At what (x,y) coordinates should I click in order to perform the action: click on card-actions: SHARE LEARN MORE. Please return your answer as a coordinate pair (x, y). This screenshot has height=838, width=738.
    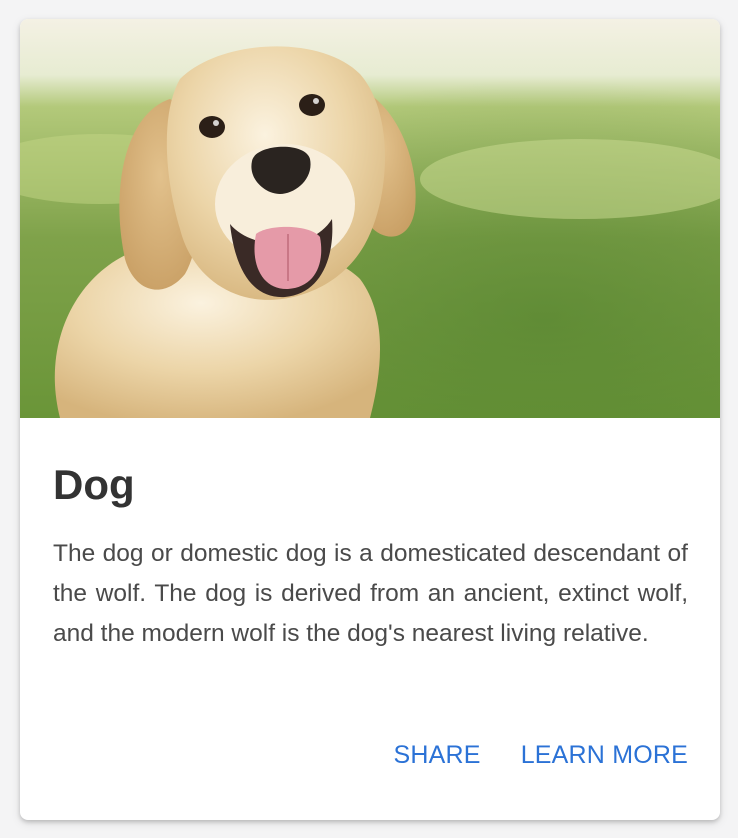
    Looking at the image, I should click on (541, 755).